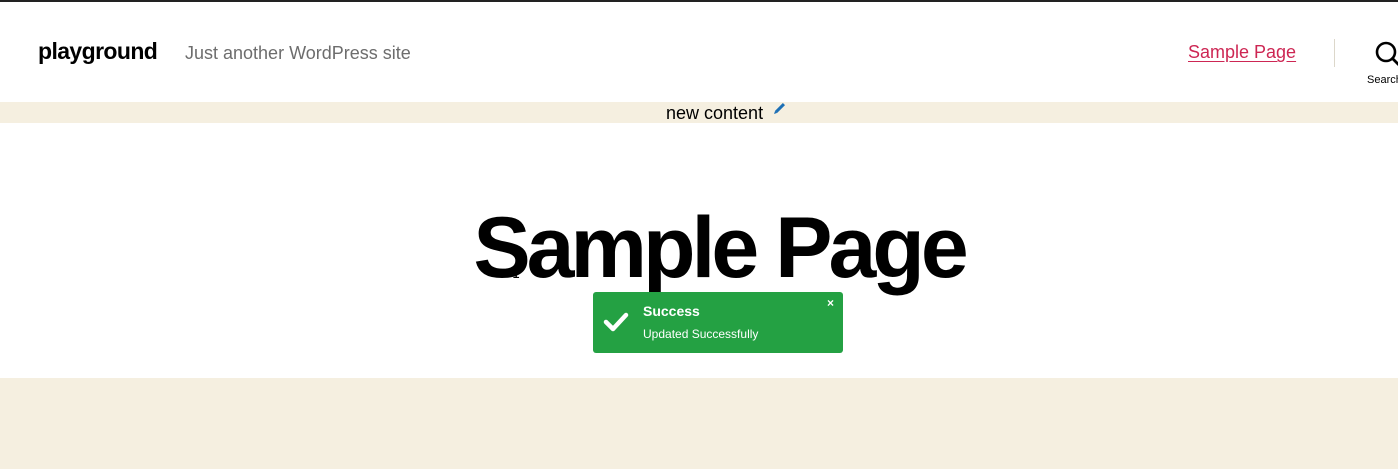 This screenshot has width=1398, height=469. What do you see at coordinates (516, 274) in the screenshot?
I see `text-cursor-icon: I` at bounding box center [516, 274].